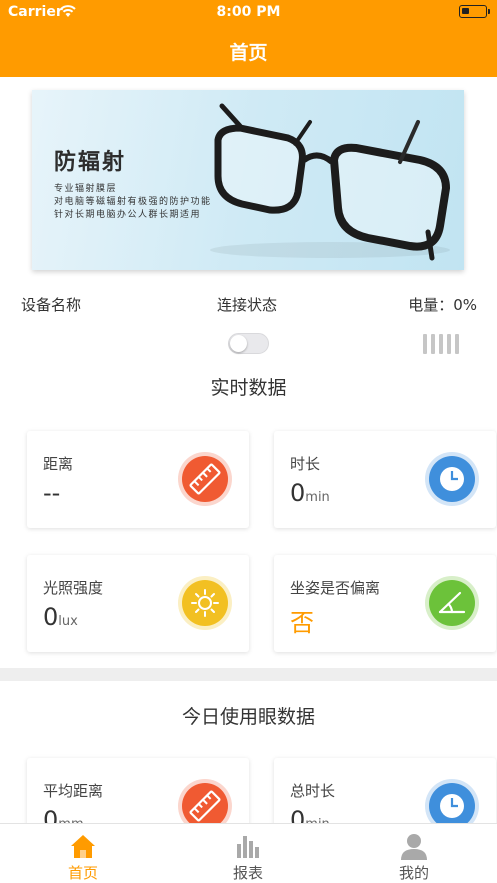 Image resolution: width=497 pixels, height=883 pixels. I want to click on tab-home: 首页, so click(83, 853).